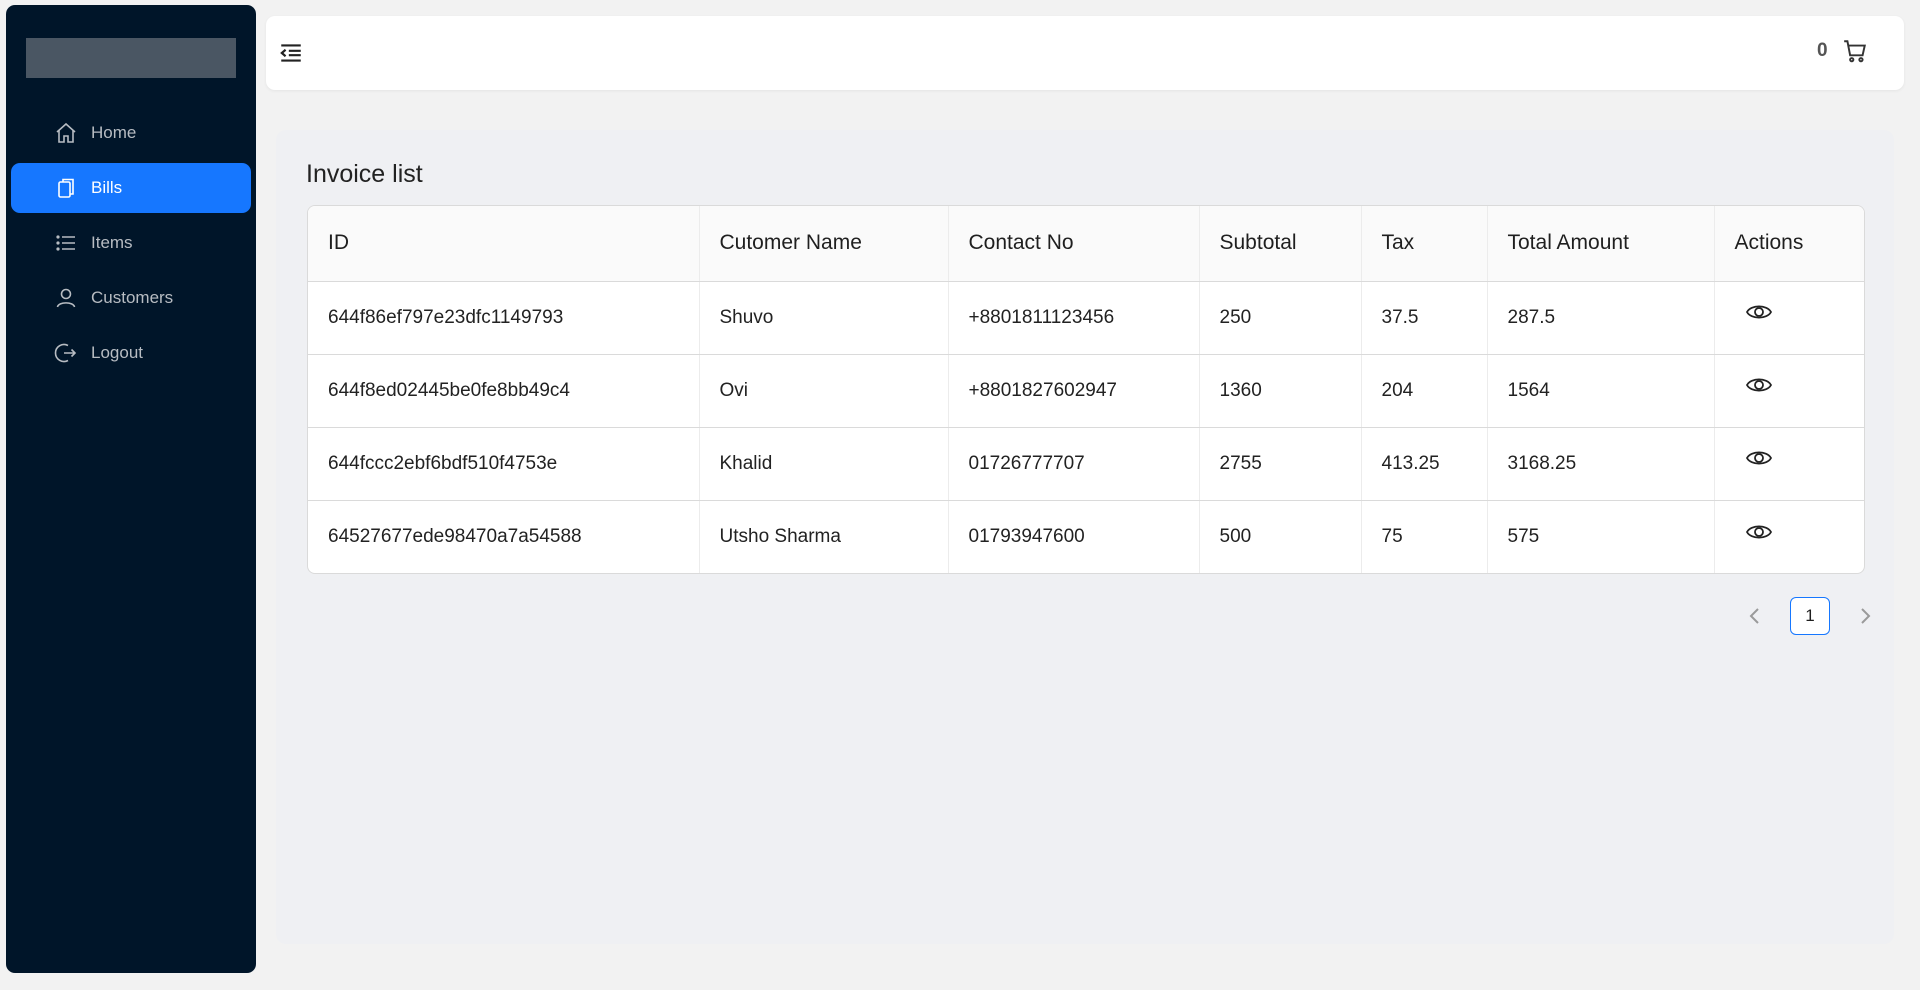 The height and width of the screenshot is (990, 1920). Describe the element at coordinates (824, 318) in the screenshot. I see `cell-customer-name: Shuvo` at that location.